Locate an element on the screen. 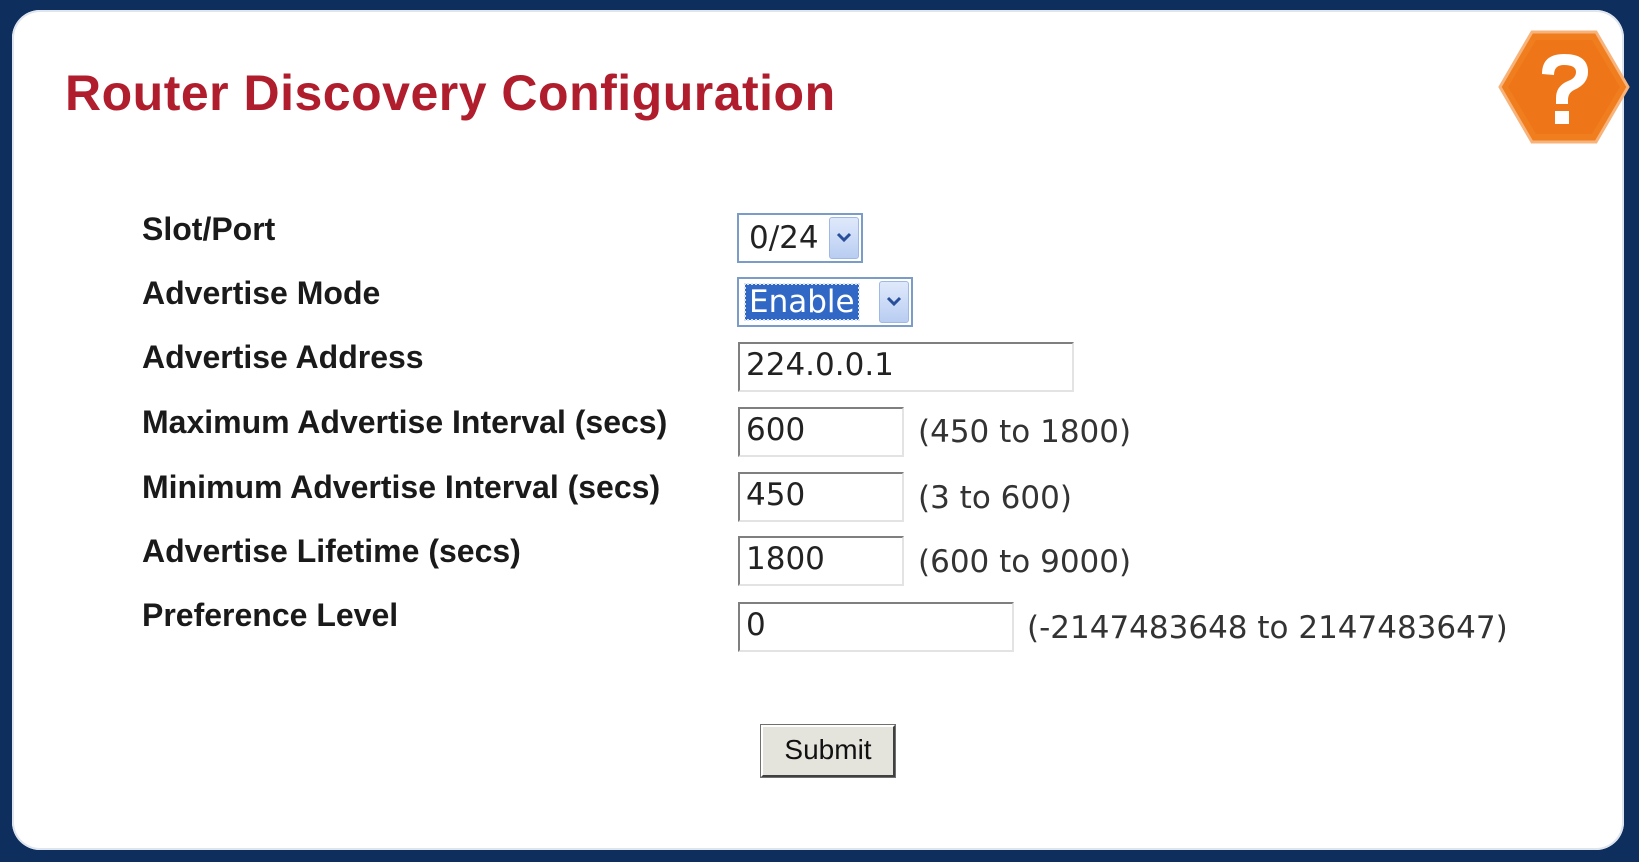 This screenshot has height=862, width=1639. help-button is located at coordinates (1564, 87).